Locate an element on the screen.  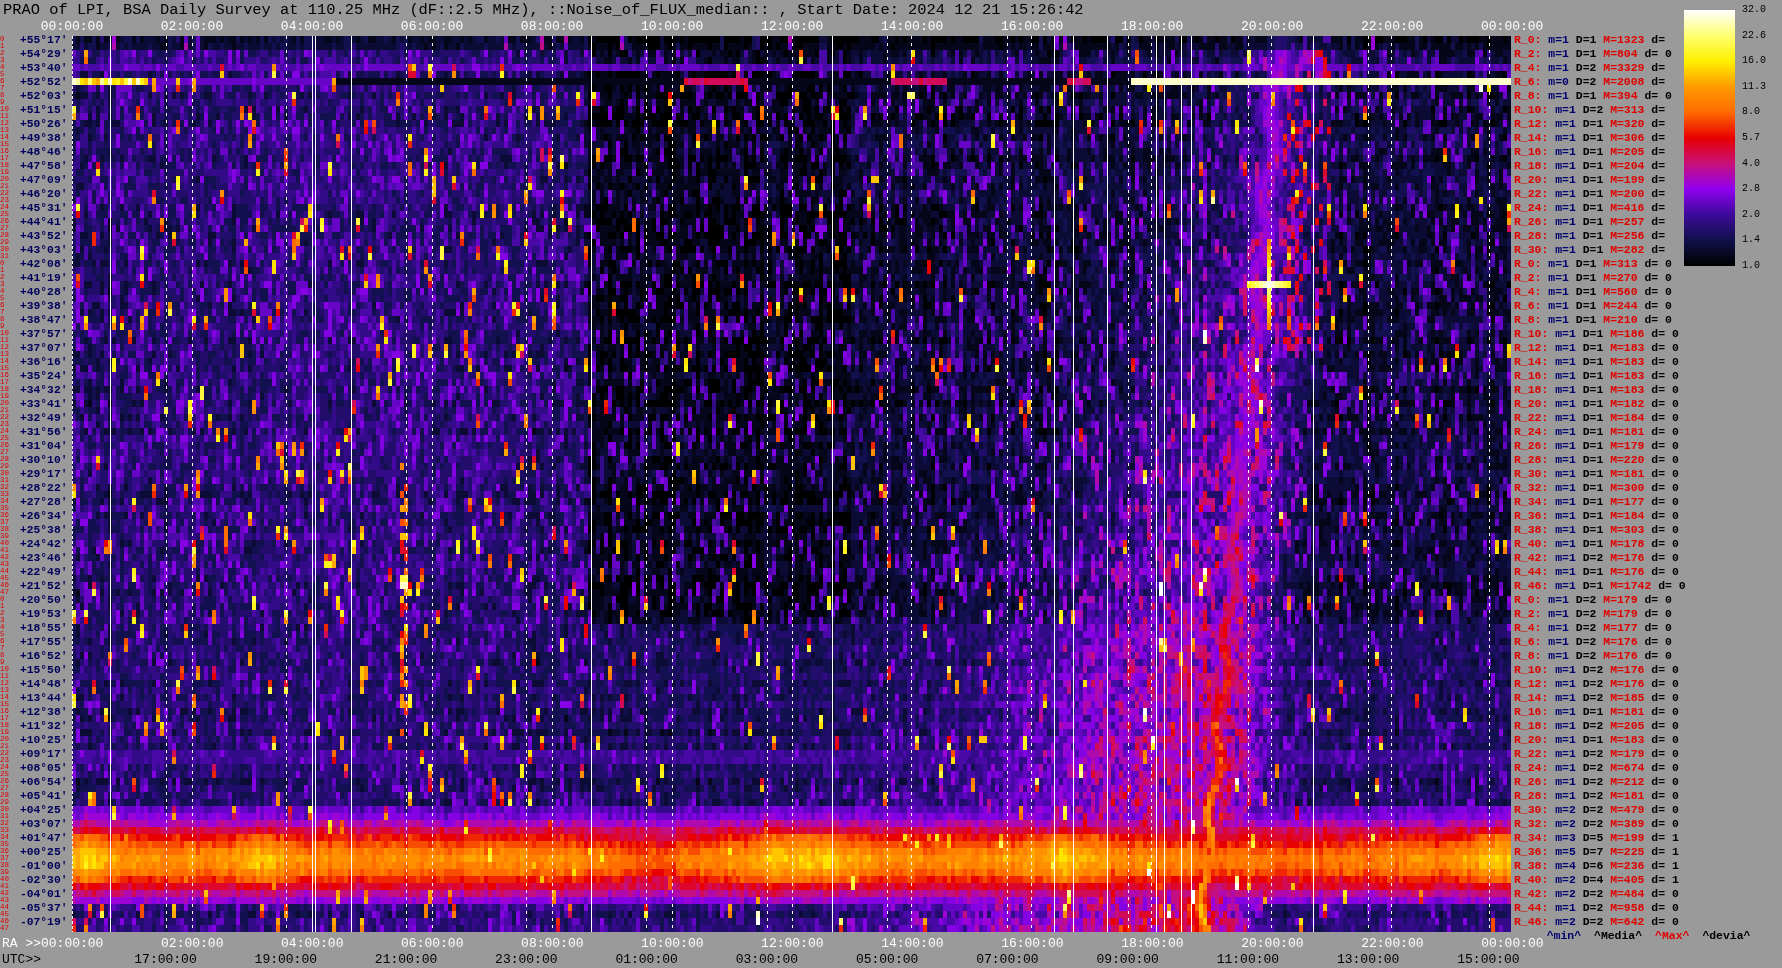
declination-label: +14°48′ is located at coordinates (44, 683).